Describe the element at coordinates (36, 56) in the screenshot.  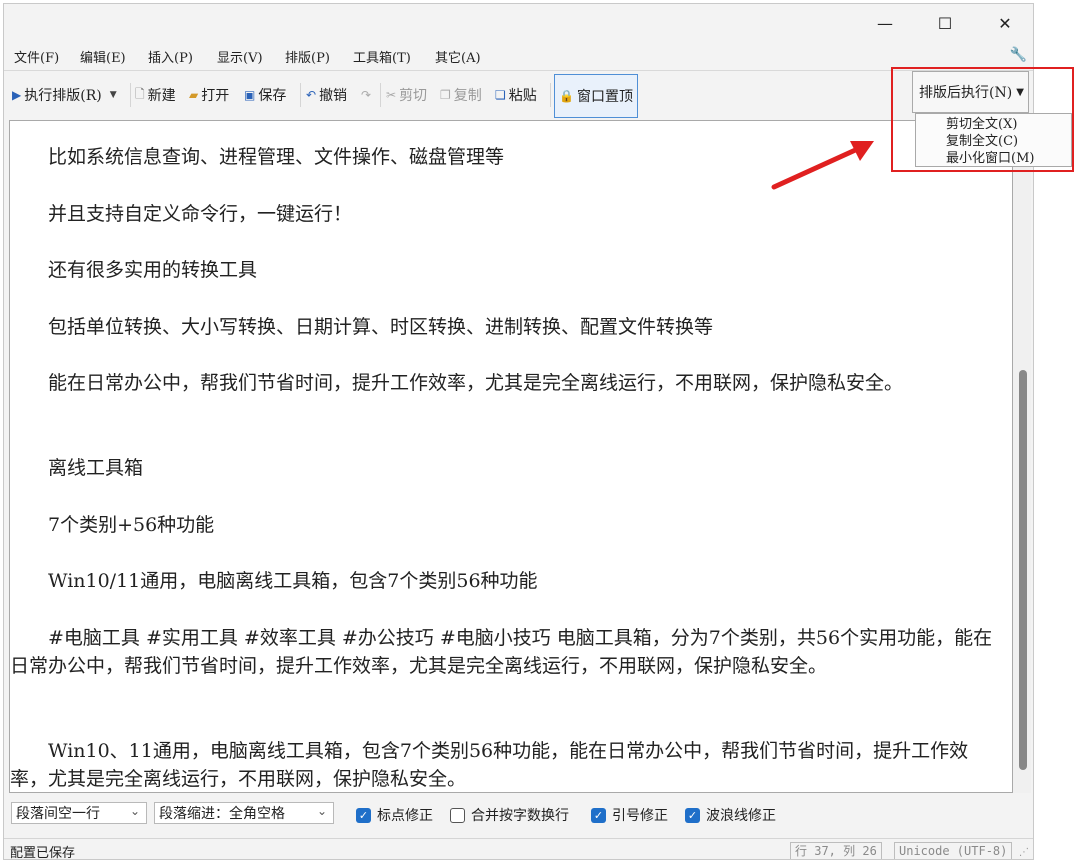
I see `menu-file: 文件(F)` at that location.